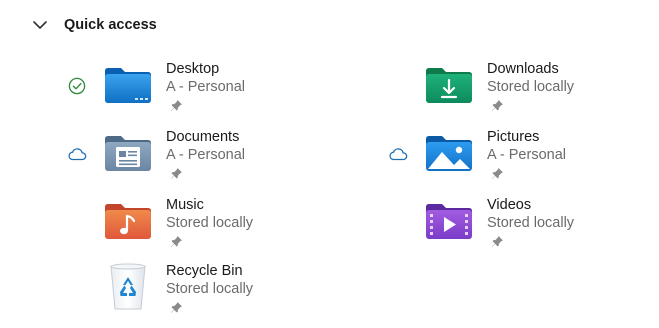 The width and height of the screenshot is (659, 328). I want to click on chevron-down-icon, so click(40, 25).